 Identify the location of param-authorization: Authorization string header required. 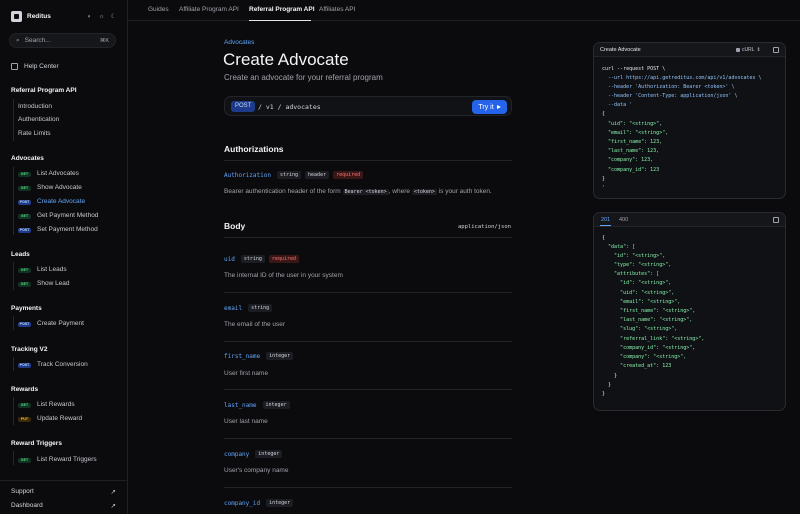
(294, 175).